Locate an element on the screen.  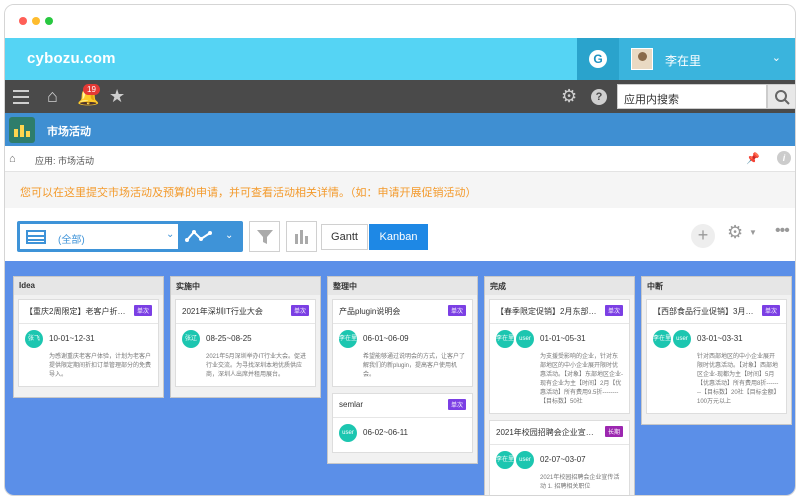
column-title: 实施中 is located at coordinates (245, 286).